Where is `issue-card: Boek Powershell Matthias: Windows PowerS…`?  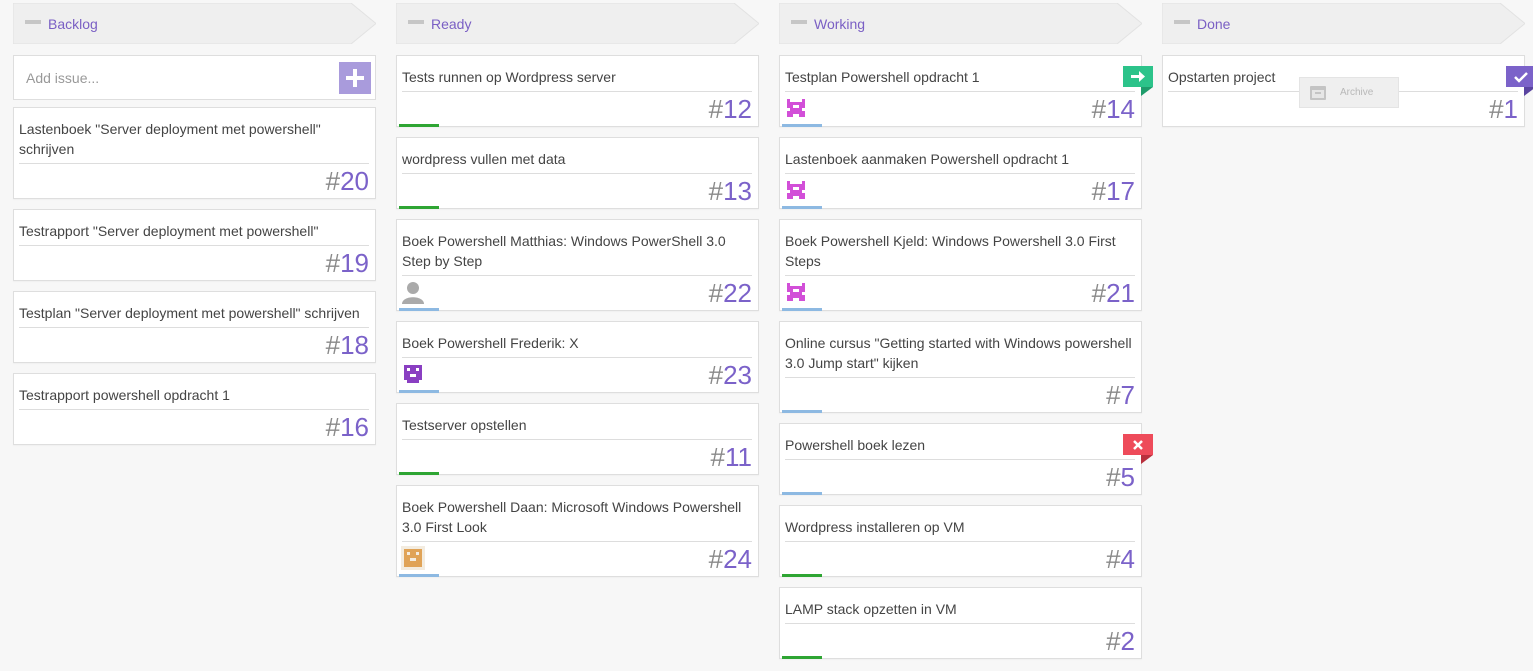 issue-card: Boek Powershell Matthias: Windows PowerS… is located at coordinates (577, 265).